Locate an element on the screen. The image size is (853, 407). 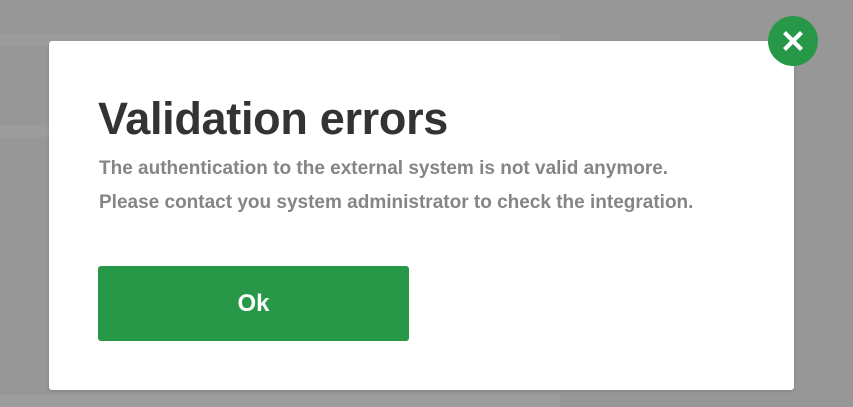
dialog-title: Validation errors is located at coordinates (273, 118).